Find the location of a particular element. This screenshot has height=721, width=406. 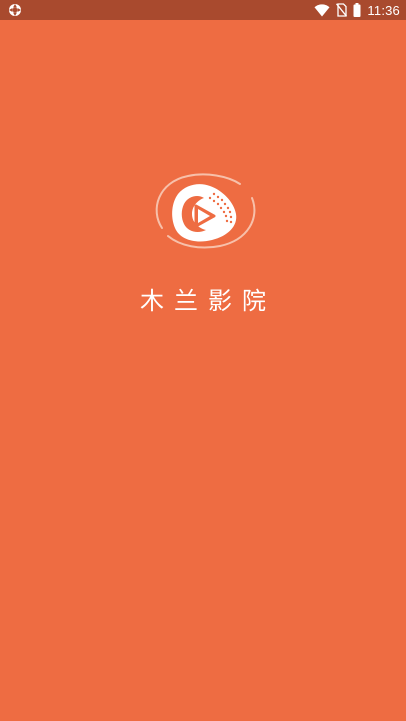

app-notification-icon is located at coordinates (15, 10).